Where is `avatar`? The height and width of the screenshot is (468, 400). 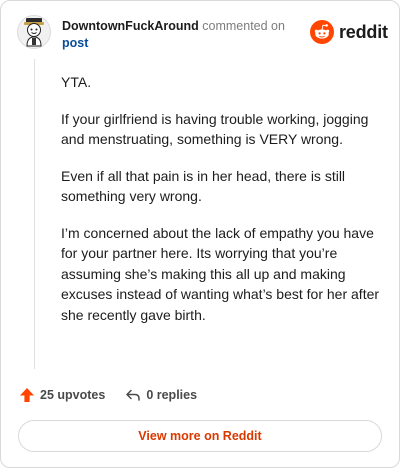 avatar is located at coordinates (34, 32).